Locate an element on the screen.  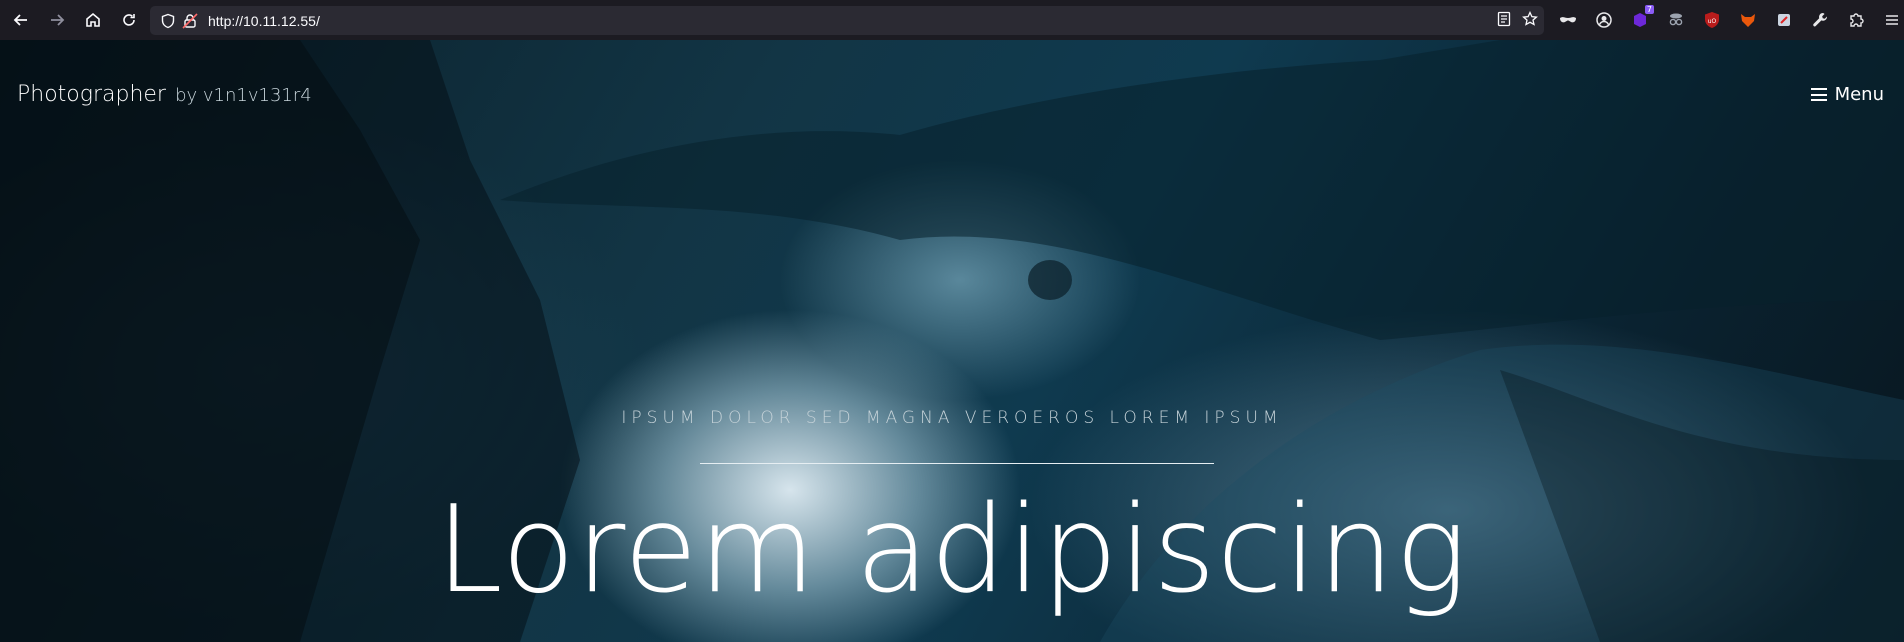
ublock-icon: uO is located at coordinates (1712, 20).